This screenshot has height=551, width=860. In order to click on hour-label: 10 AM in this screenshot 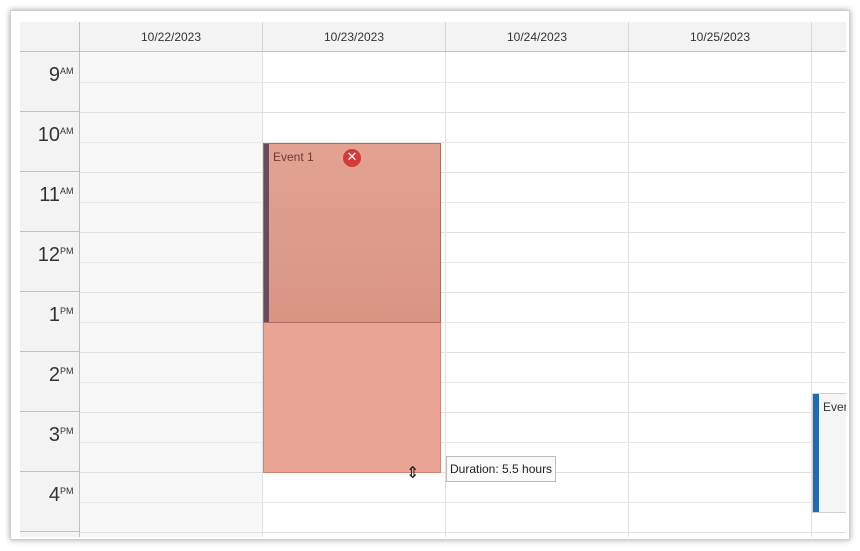, I will do `click(49, 142)`.